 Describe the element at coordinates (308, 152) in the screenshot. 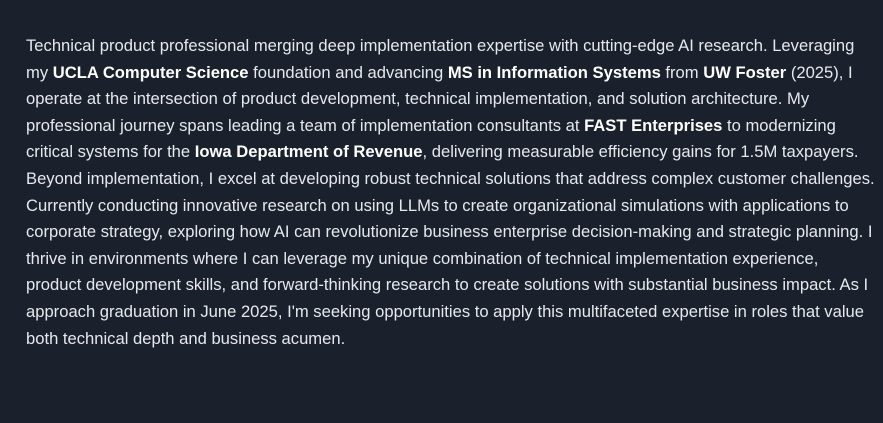

I see `client-name: Iowa Department of Revenue` at that location.